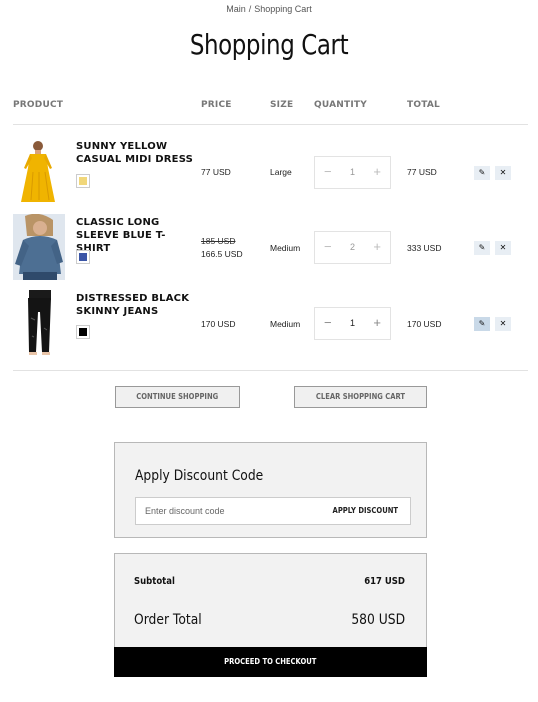 This screenshot has width=538, height=702. Describe the element at coordinates (39, 171) in the screenshot. I see `product-image-yellow-dress` at that location.